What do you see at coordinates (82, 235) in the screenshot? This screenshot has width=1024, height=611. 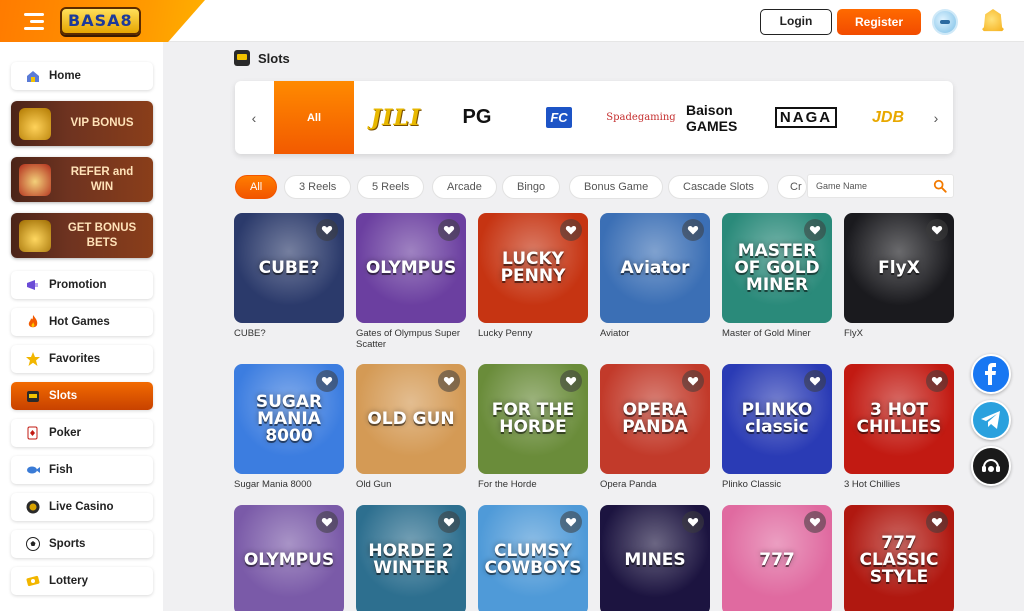 I see `get-bonus-bets-promo: GET BONUS BETS` at bounding box center [82, 235].